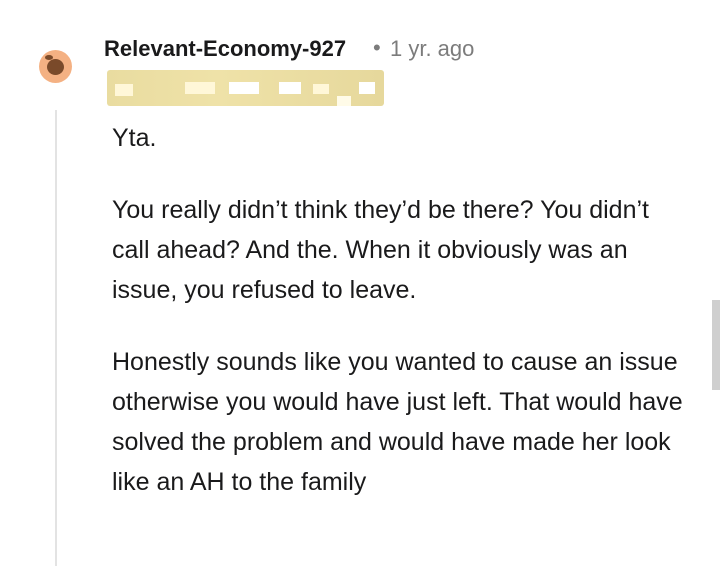  I want to click on user-flair-redacted, so click(245, 88).